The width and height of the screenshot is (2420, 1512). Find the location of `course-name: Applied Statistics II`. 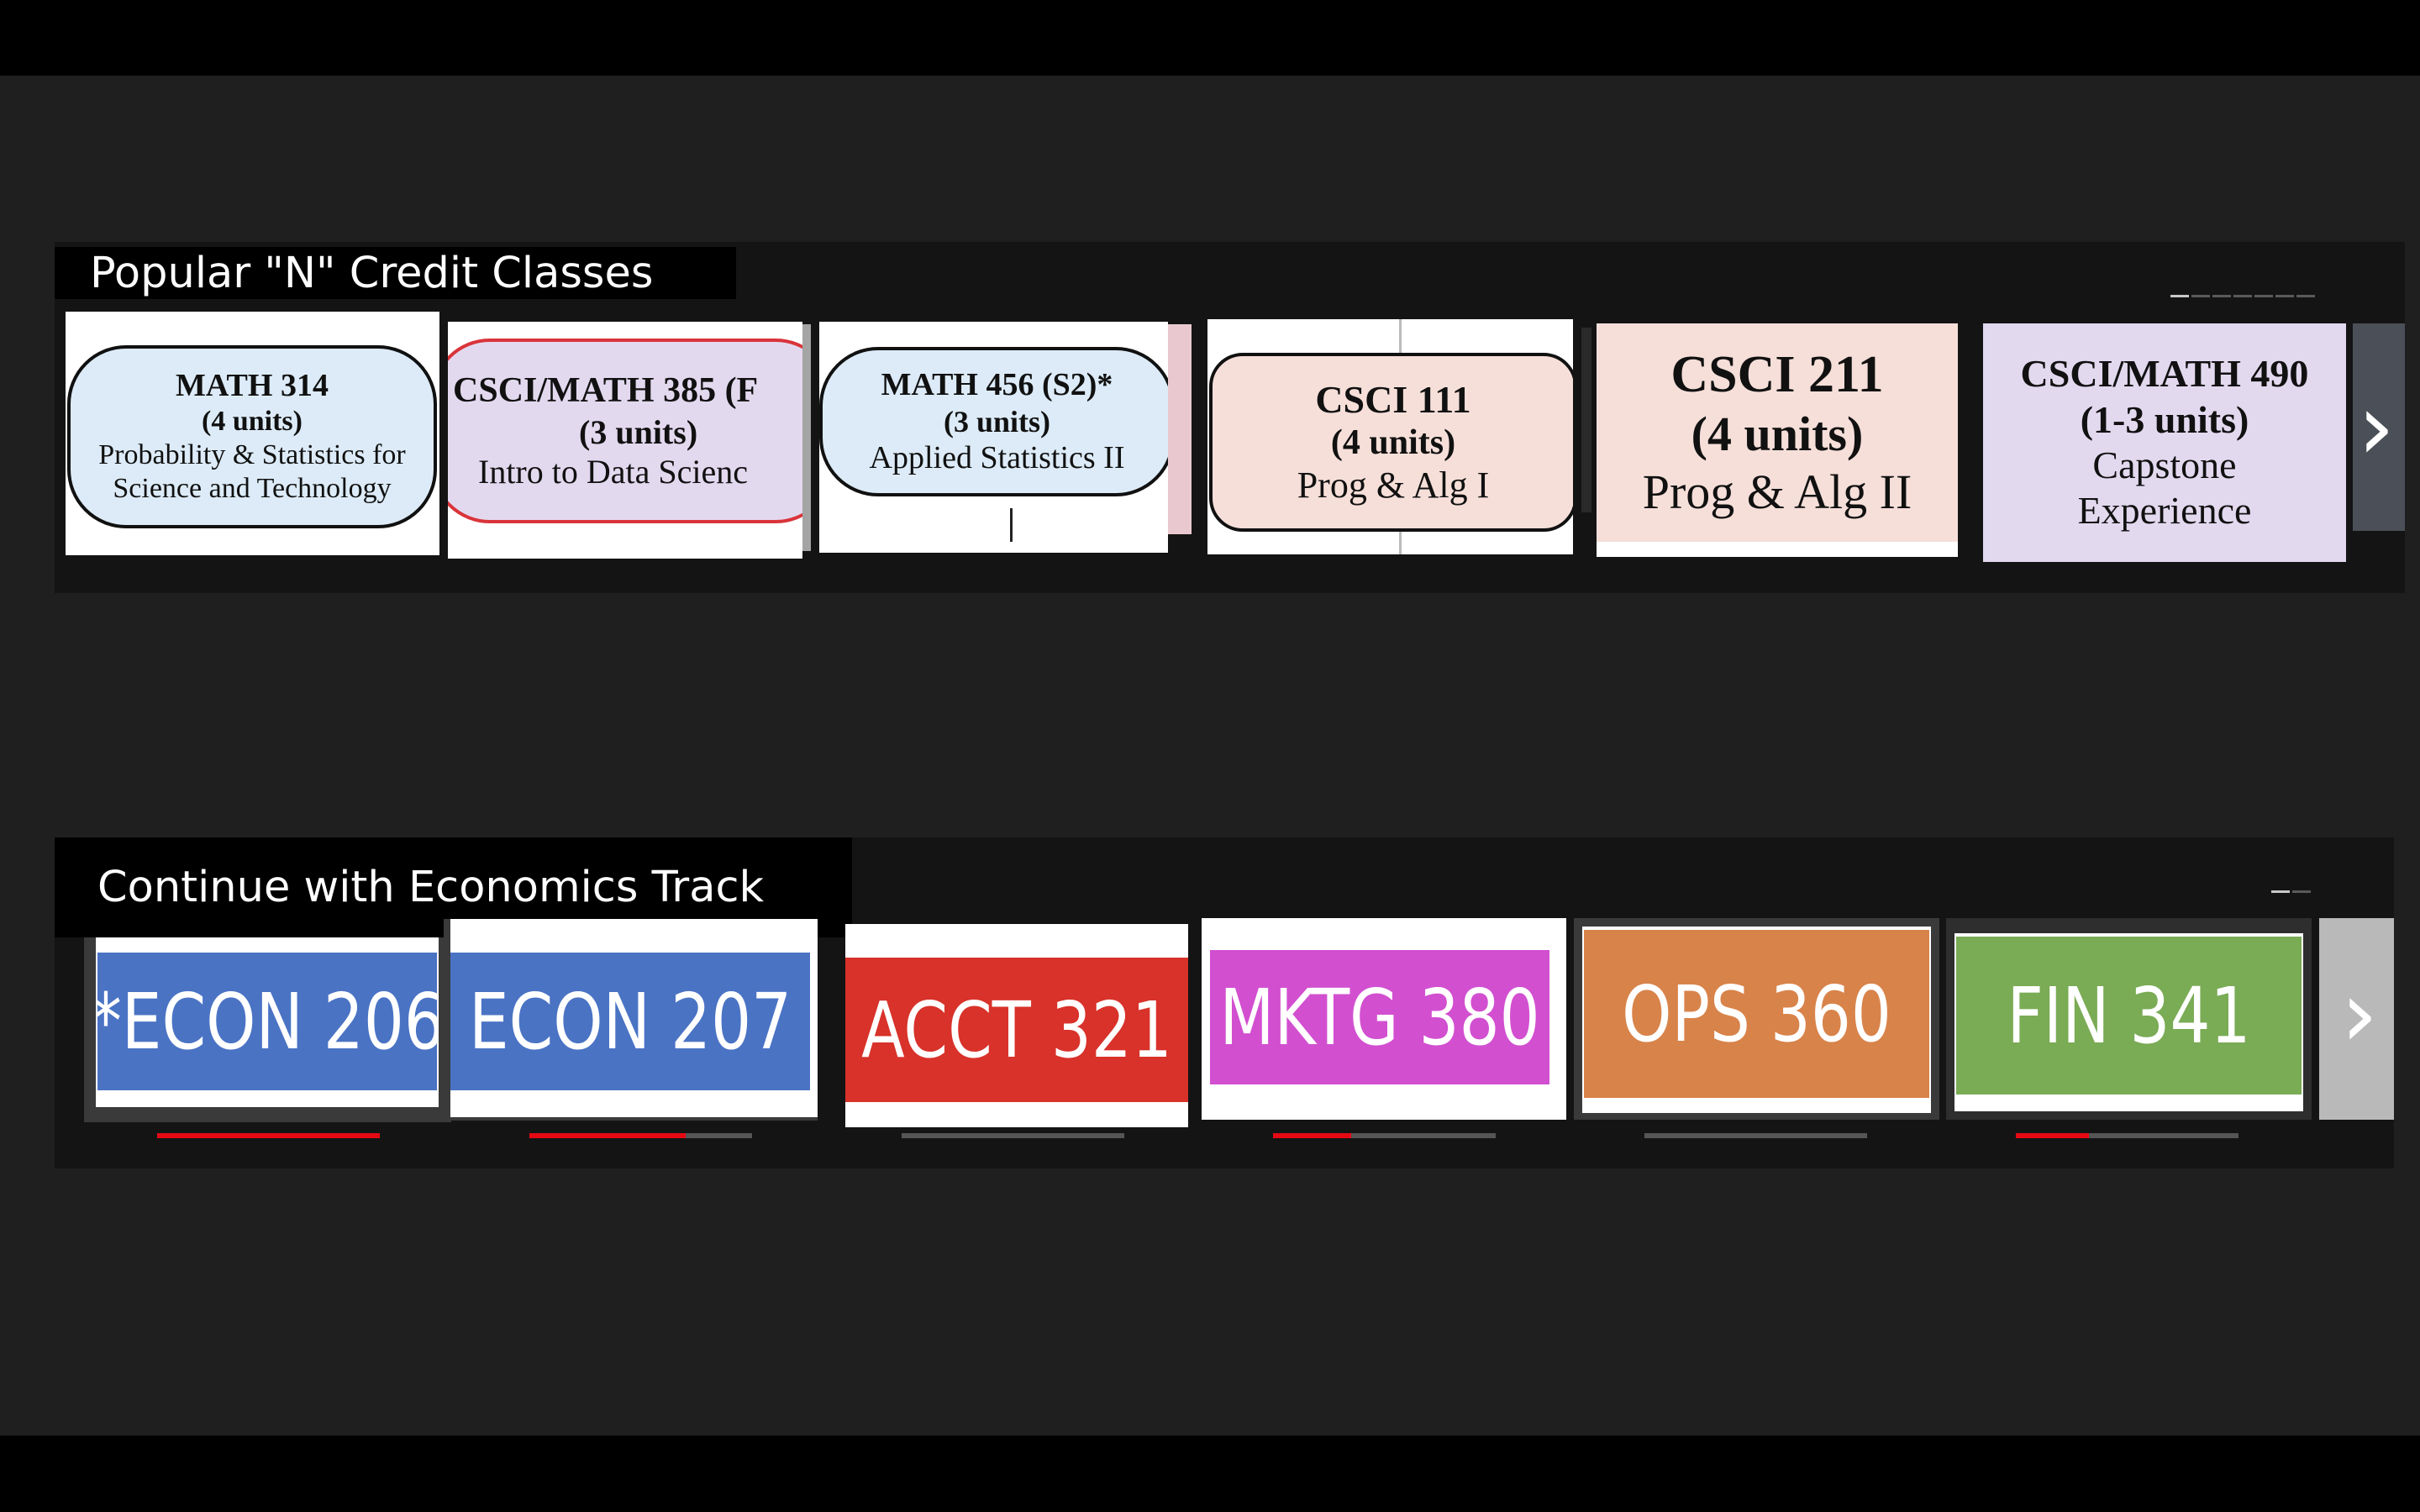

course-name: Applied Statistics II is located at coordinates (997, 458).